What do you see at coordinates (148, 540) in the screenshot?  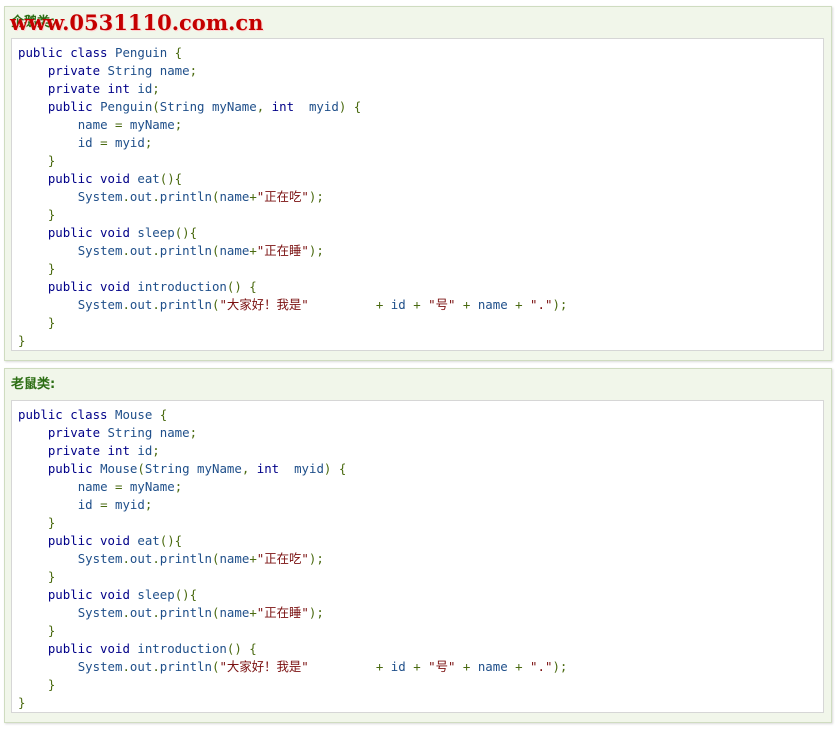 I see `code-token: eat` at bounding box center [148, 540].